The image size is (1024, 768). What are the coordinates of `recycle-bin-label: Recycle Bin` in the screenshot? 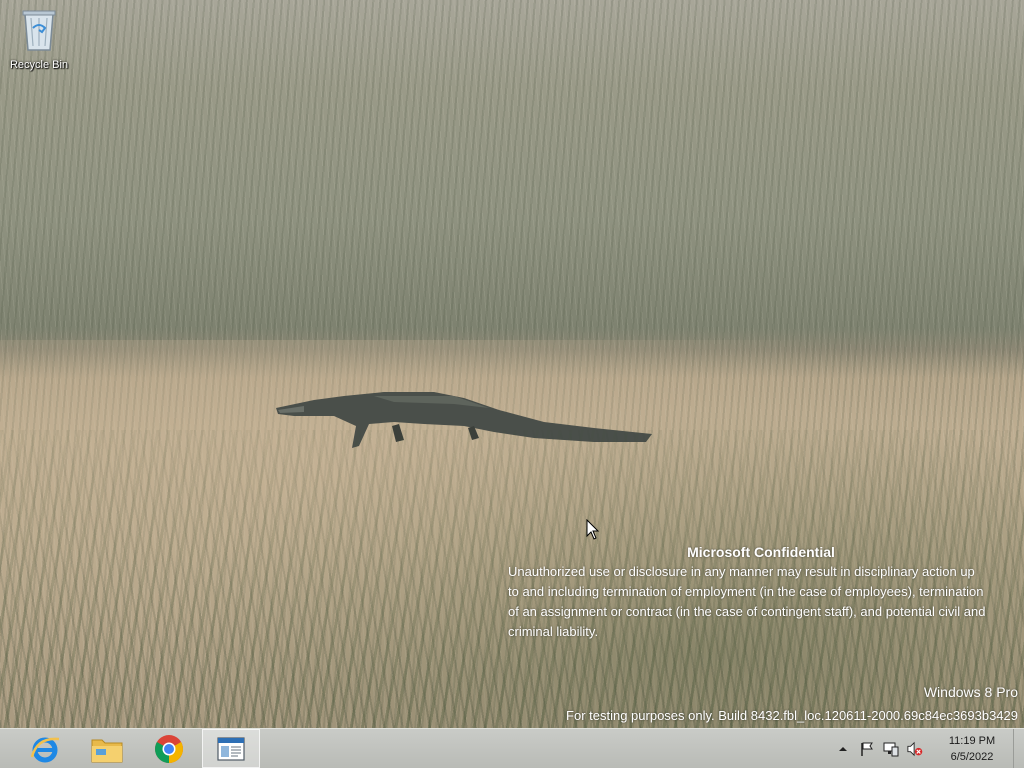 It's located at (39, 65).